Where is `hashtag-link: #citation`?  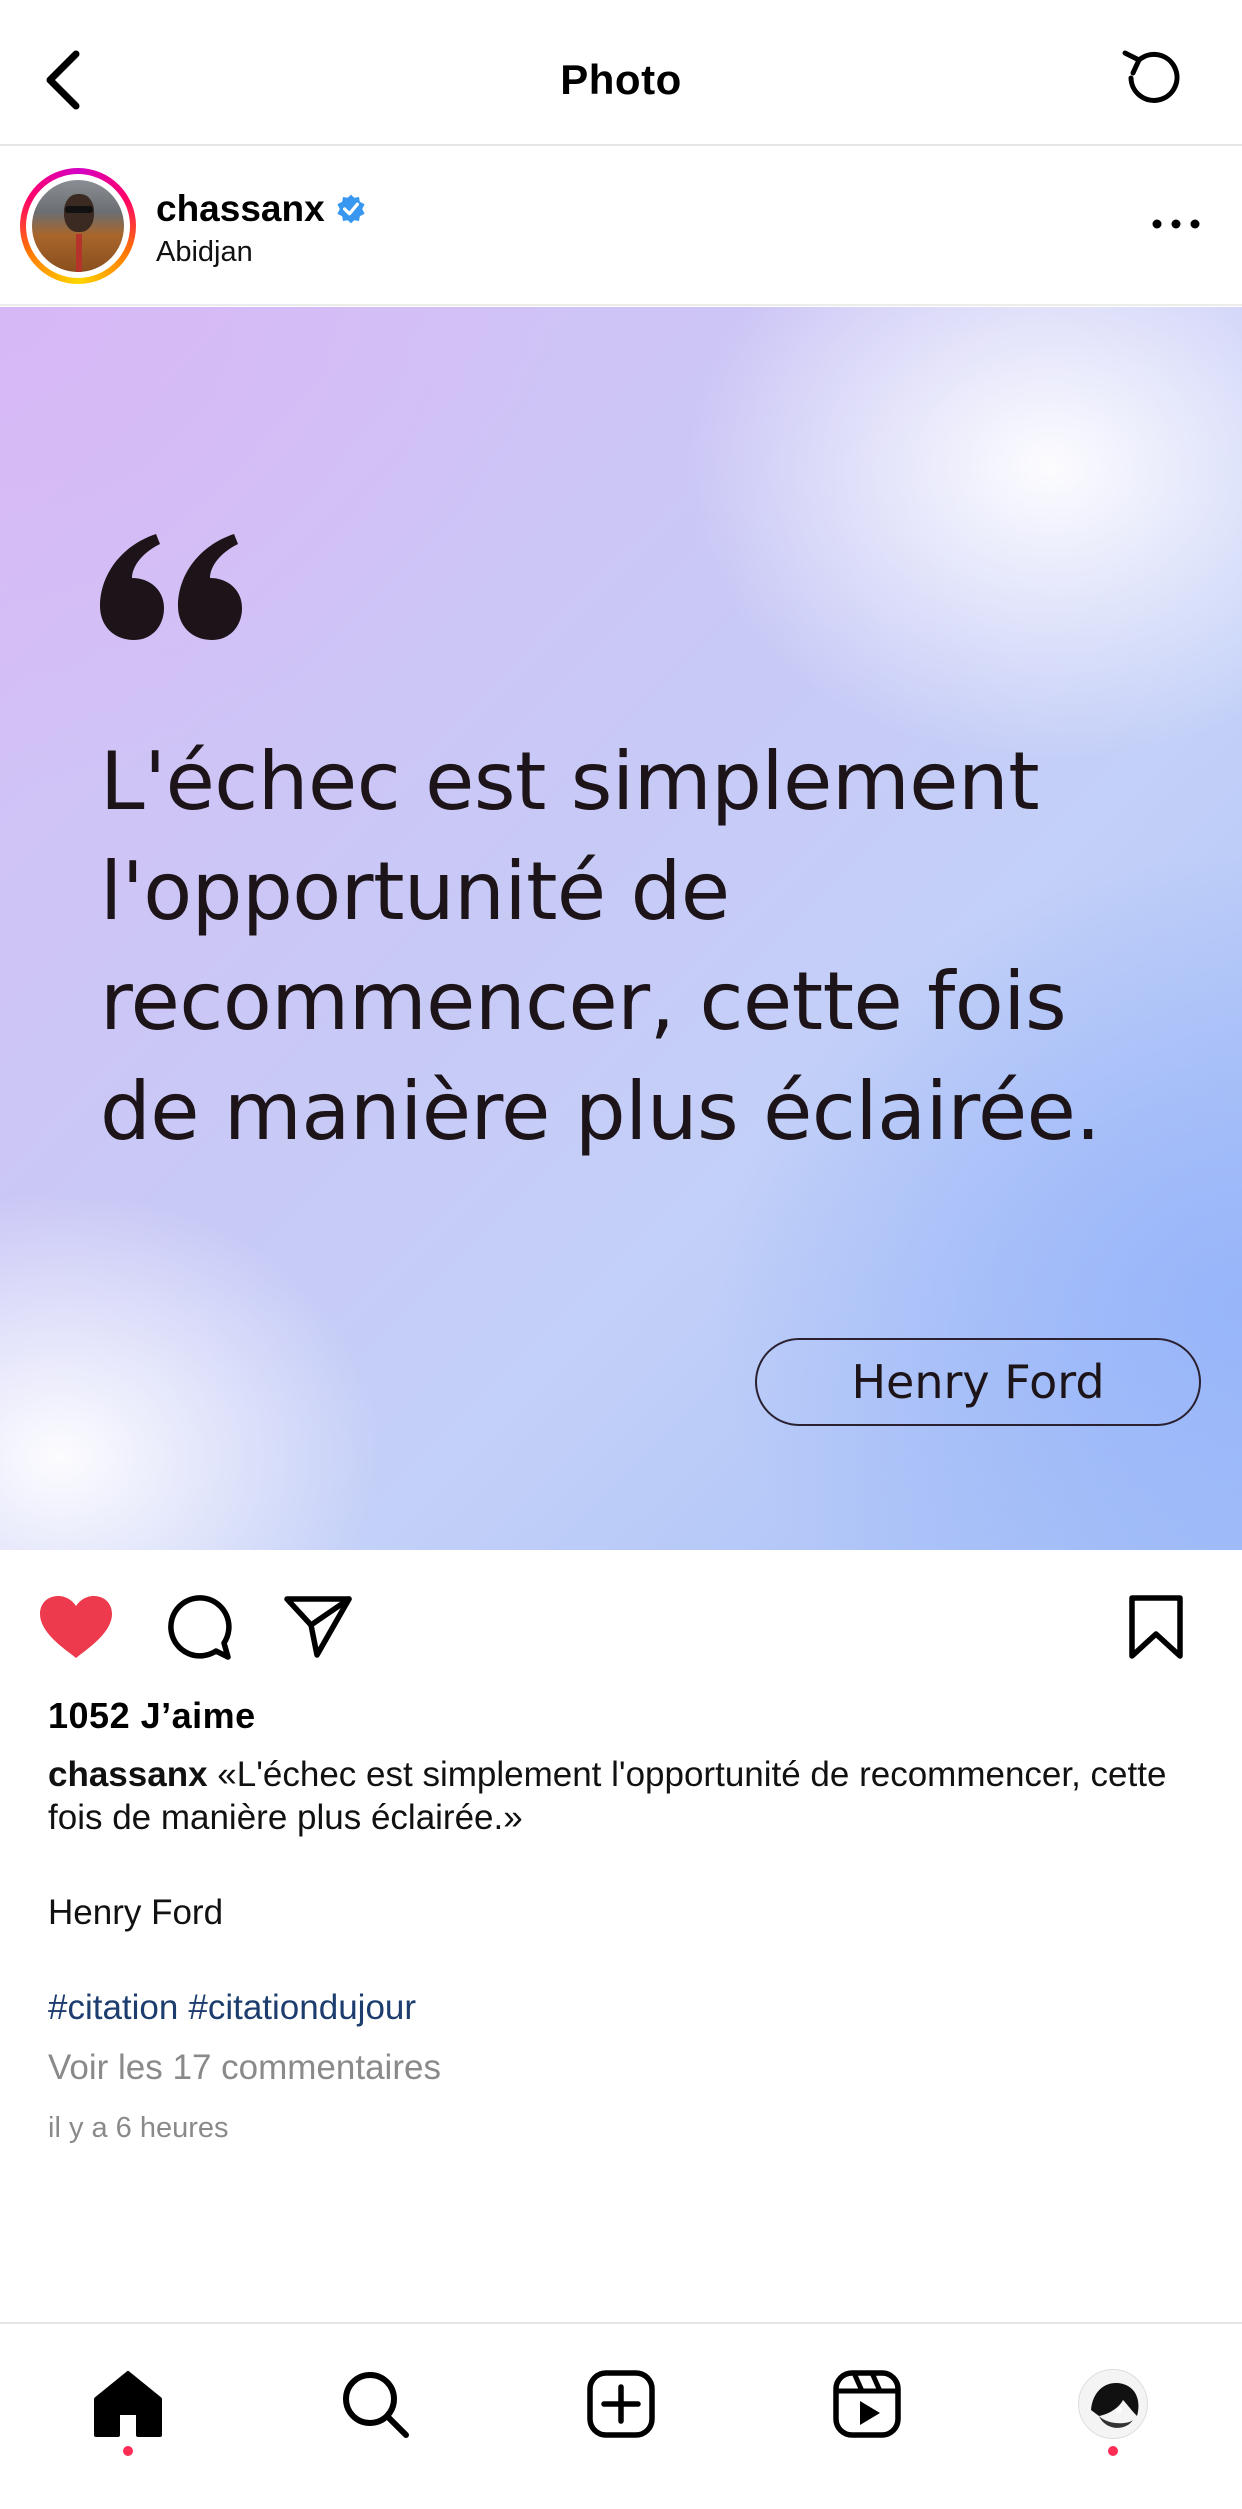
hashtag-link: #citation is located at coordinates (113, 2007).